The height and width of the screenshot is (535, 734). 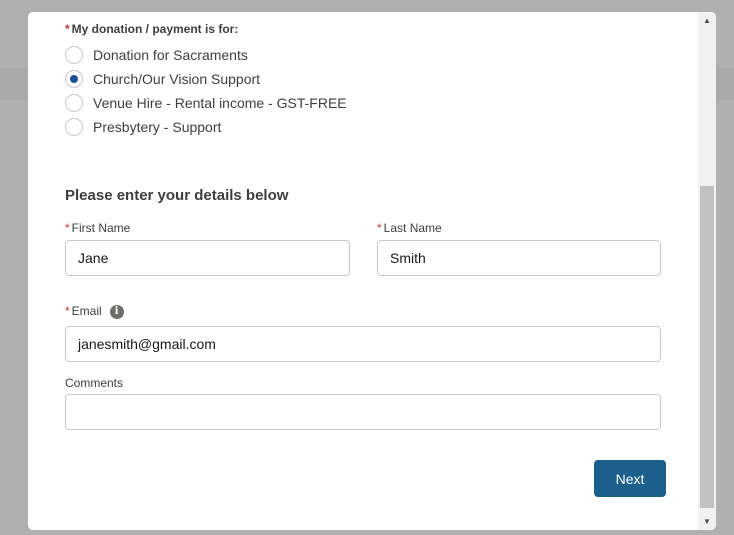 I want to click on info-icon: i, so click(x=116, y=311).